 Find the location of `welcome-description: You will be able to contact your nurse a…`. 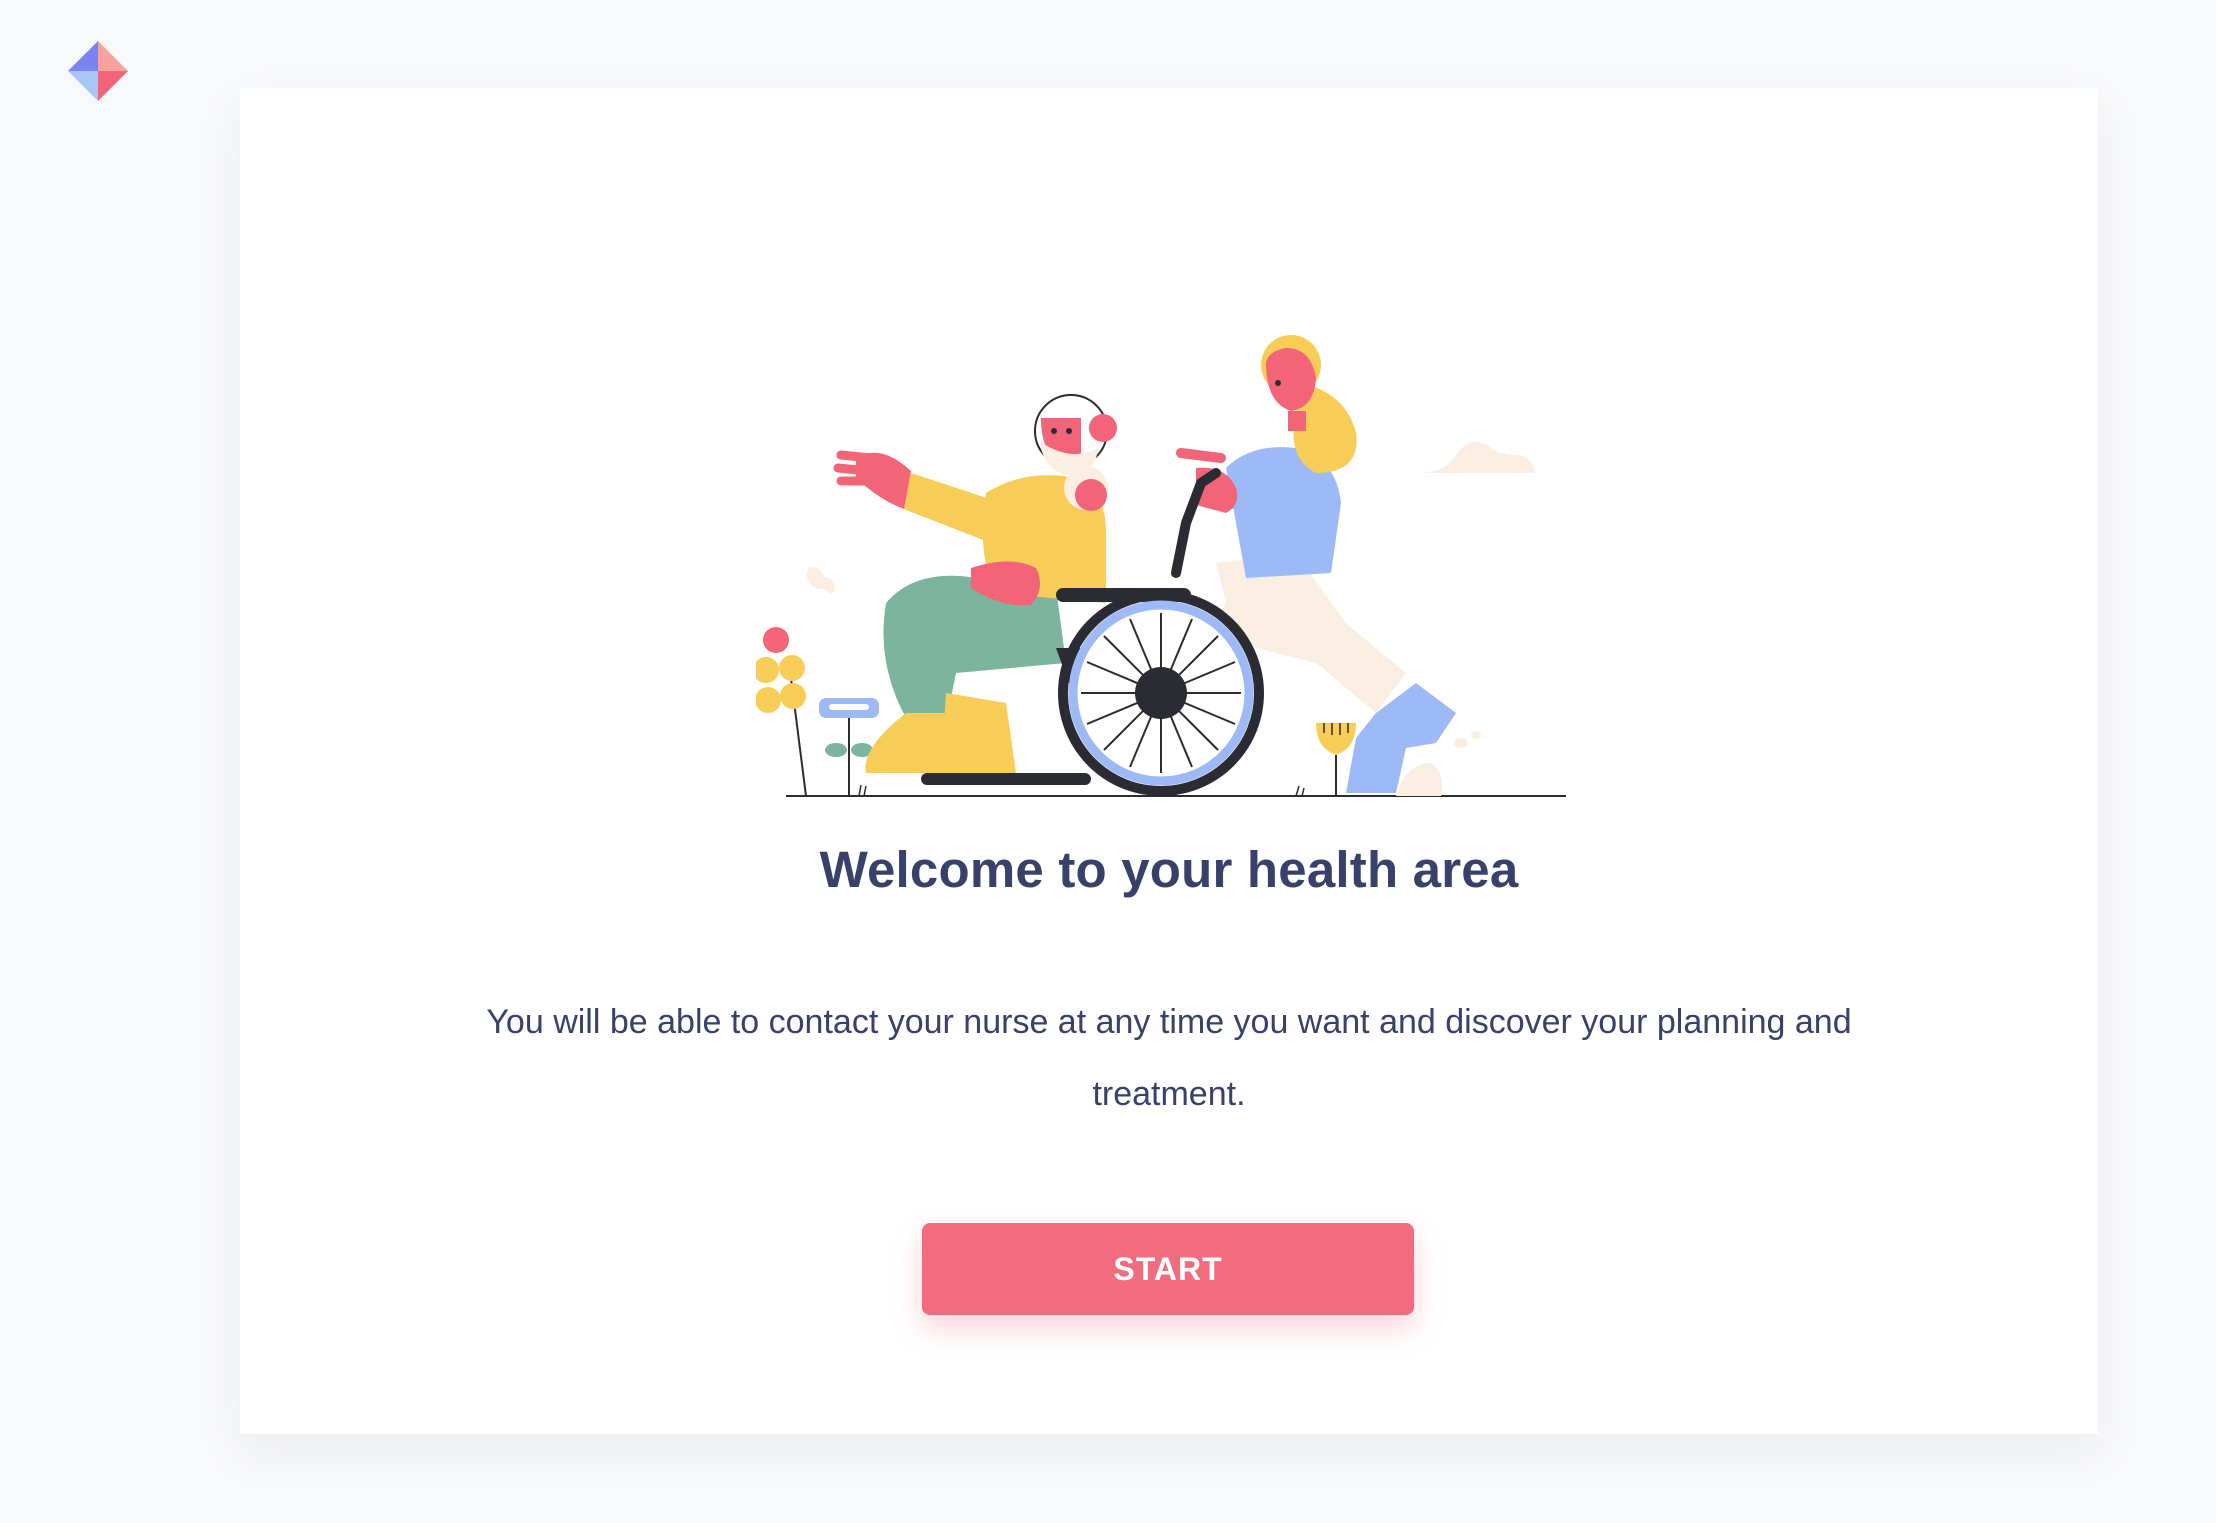

welcome-description: You will be able to contact your nurse a… is located at coordinates (1169, 1058).